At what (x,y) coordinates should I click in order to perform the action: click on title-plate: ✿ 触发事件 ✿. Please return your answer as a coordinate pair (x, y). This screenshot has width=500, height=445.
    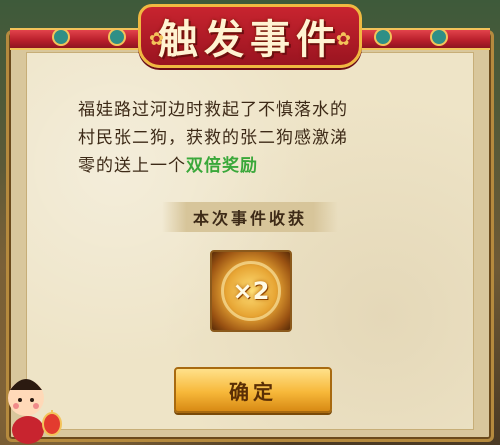
    Looking at the image, I should click on (250, 36).